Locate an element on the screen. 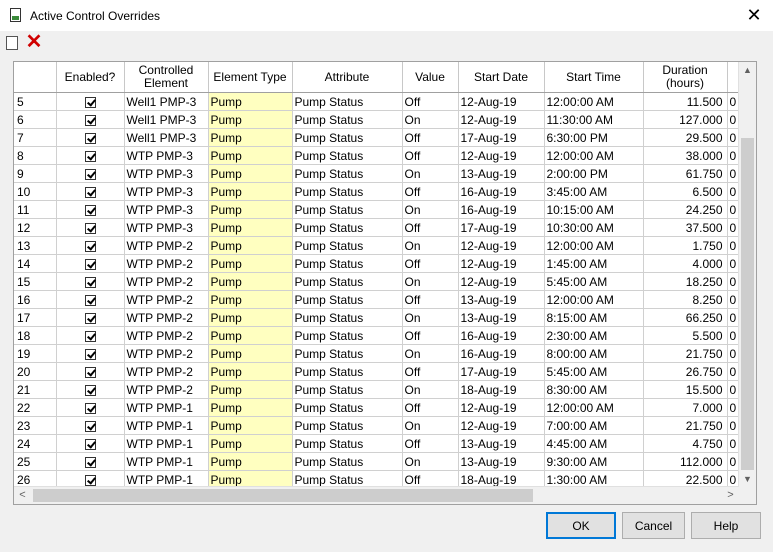  row-index-cell: 20 is located at coordinates (35, 371).